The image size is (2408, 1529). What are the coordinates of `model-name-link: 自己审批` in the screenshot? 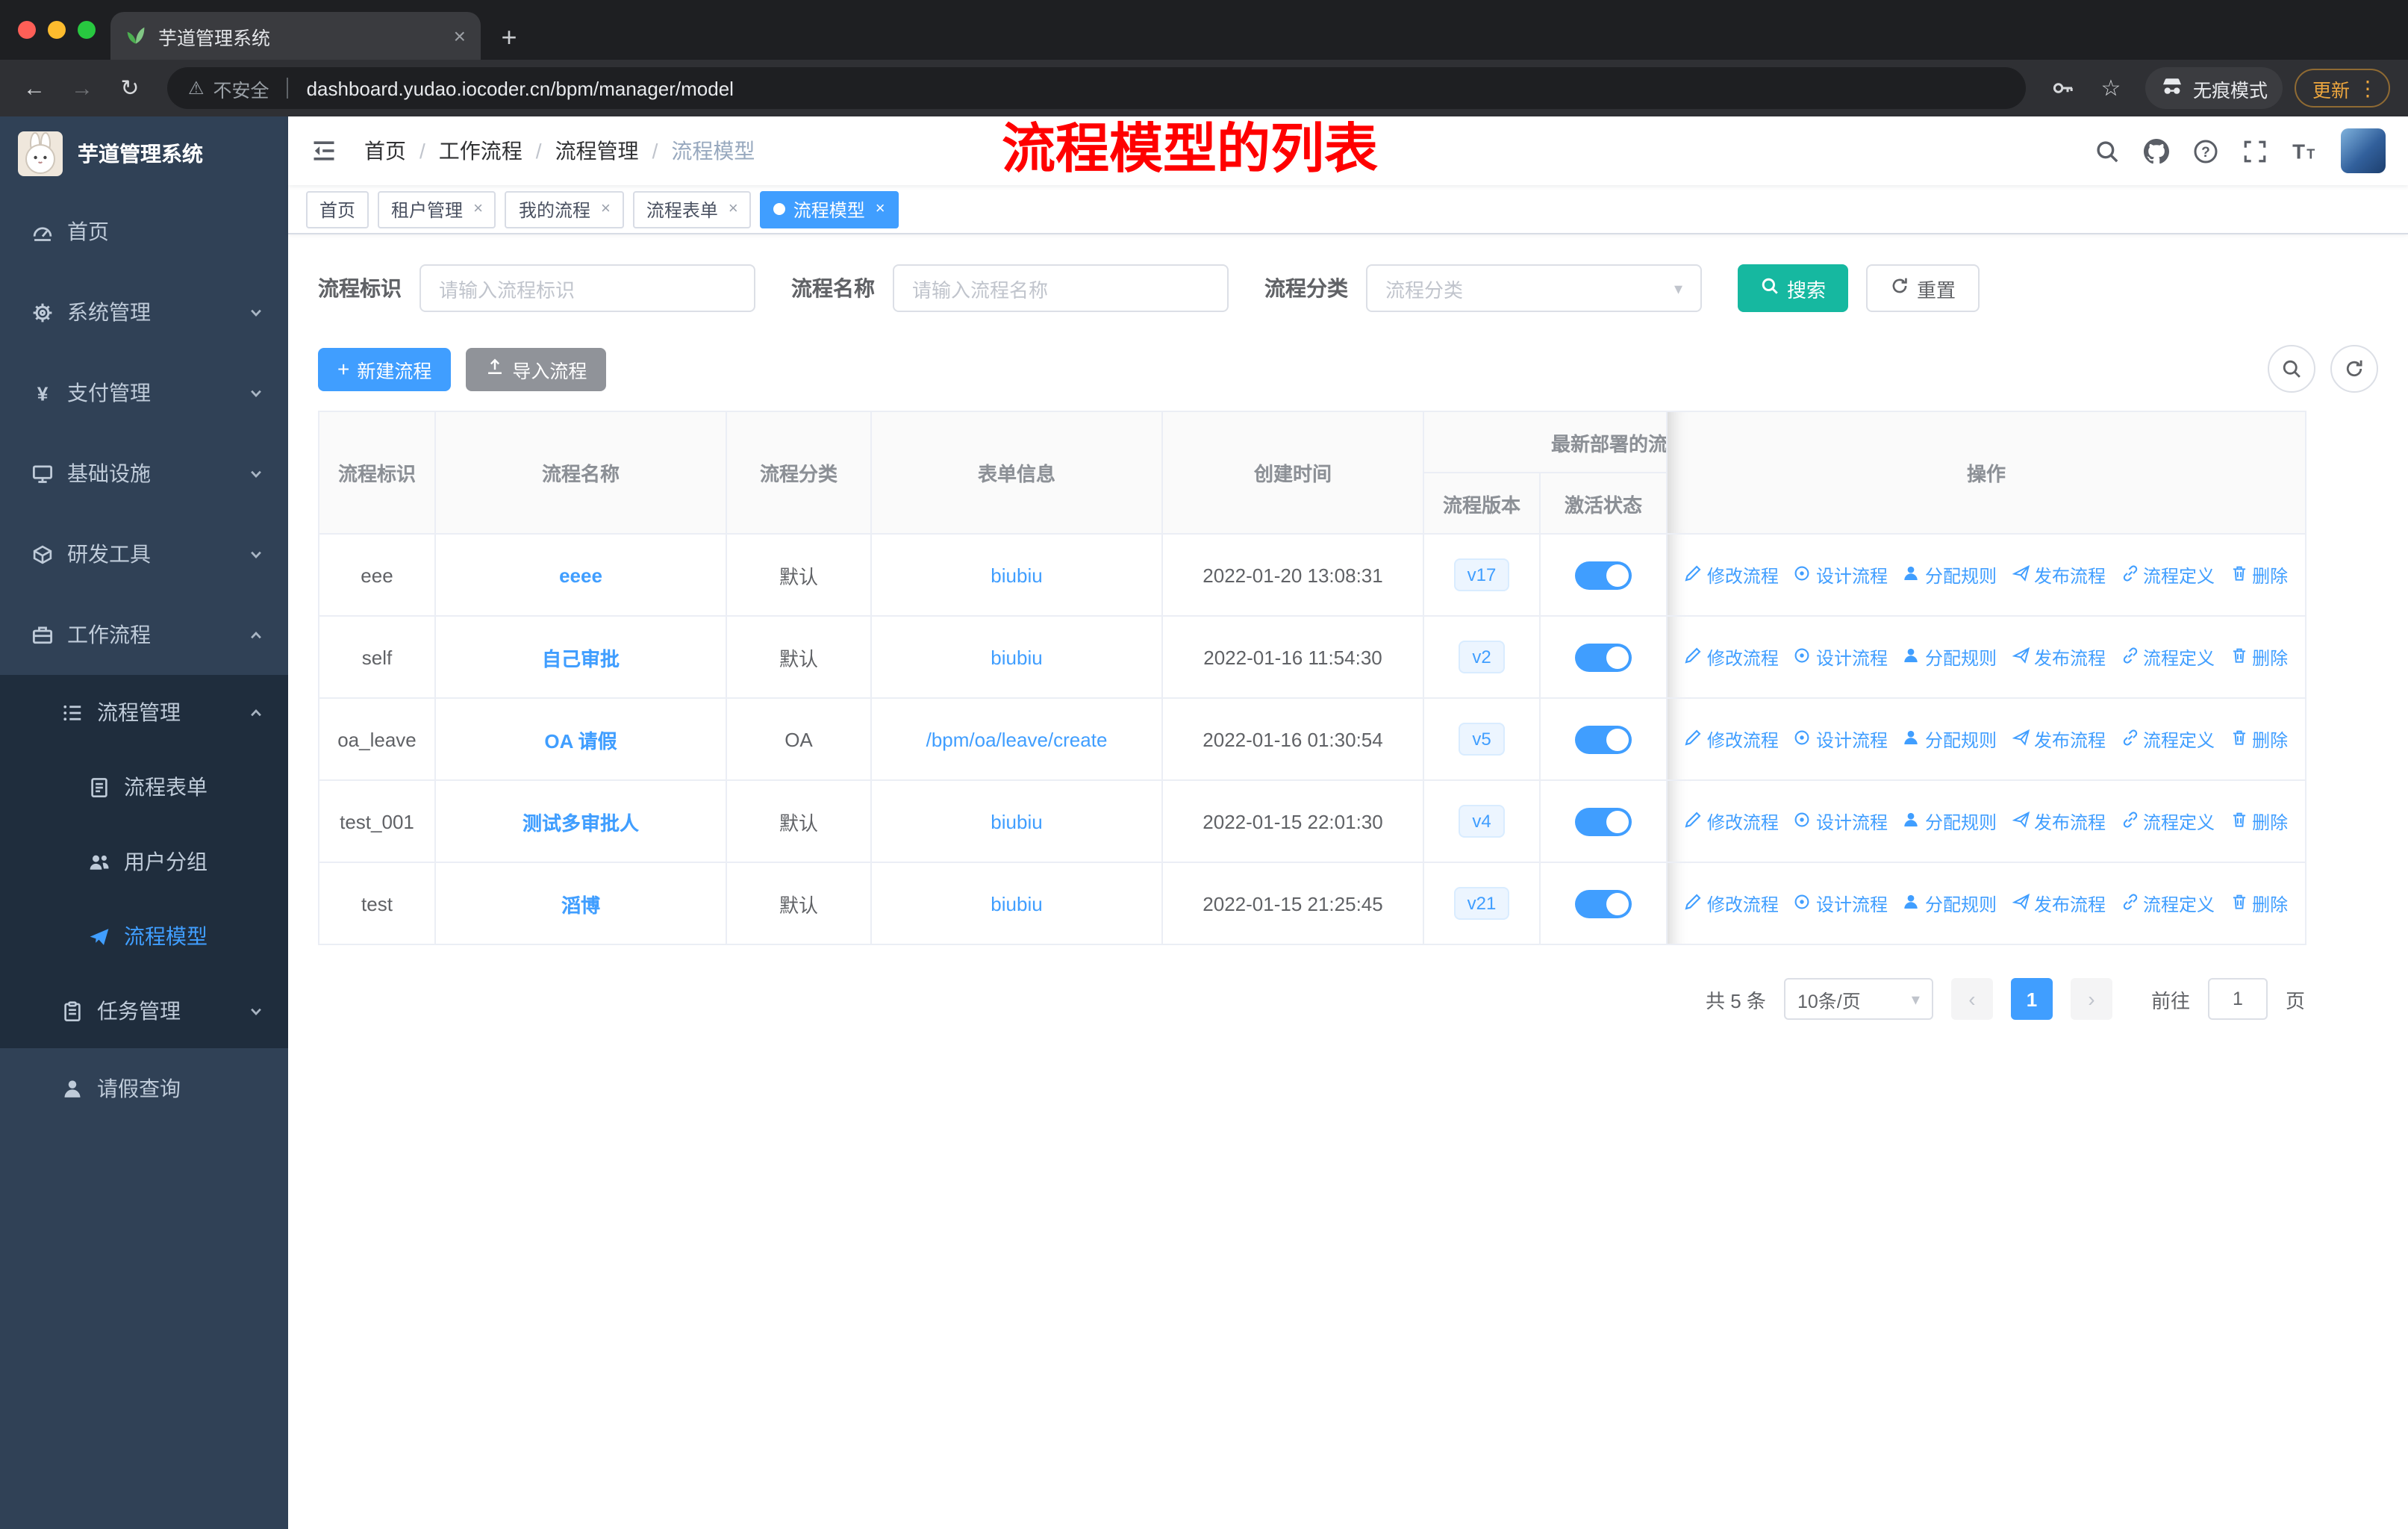 It's located at (581, 658).